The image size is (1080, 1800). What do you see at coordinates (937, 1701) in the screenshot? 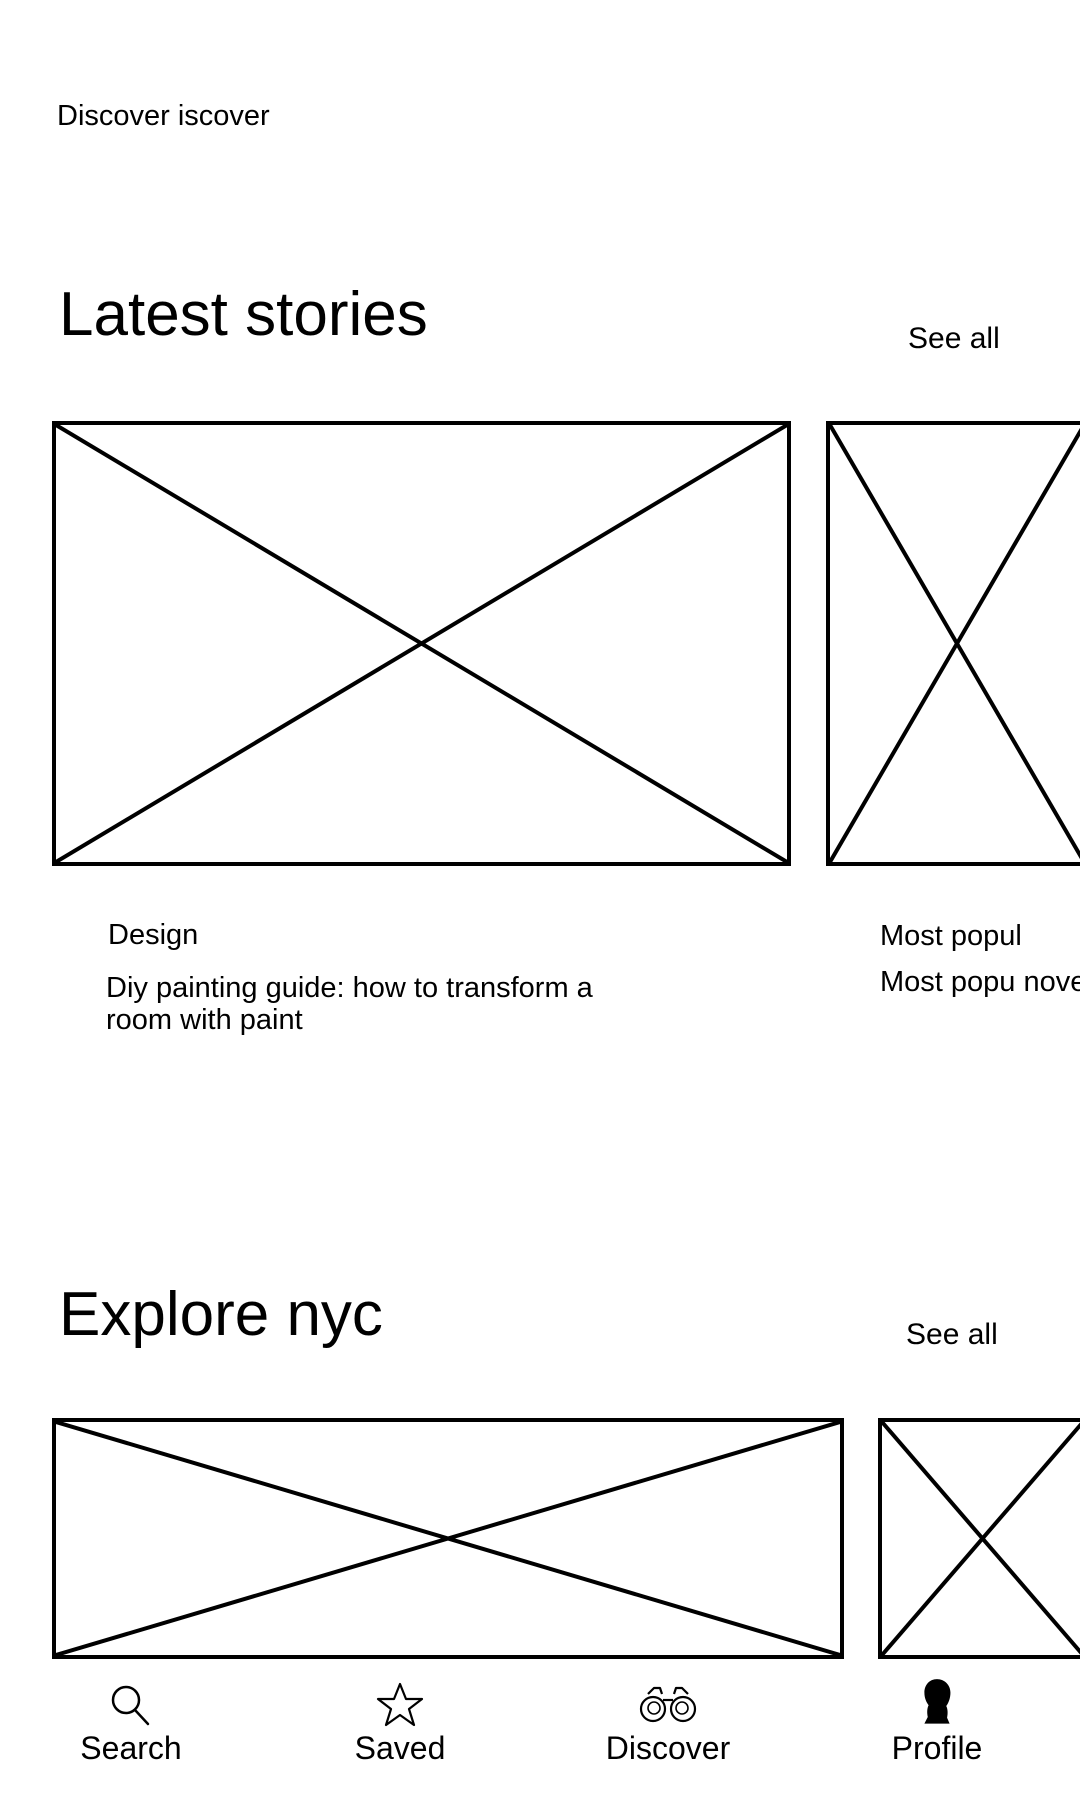
I see `person-silhouette-icon` at bounding box center [937, 1701].